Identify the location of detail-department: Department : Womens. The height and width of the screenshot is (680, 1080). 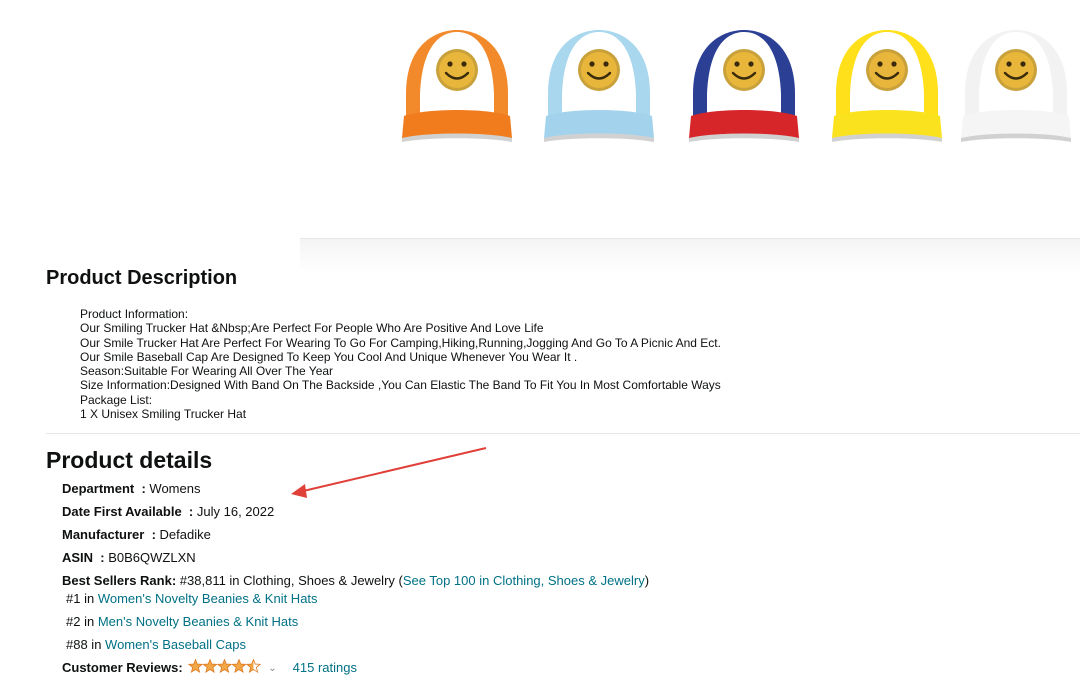
(131, 488).